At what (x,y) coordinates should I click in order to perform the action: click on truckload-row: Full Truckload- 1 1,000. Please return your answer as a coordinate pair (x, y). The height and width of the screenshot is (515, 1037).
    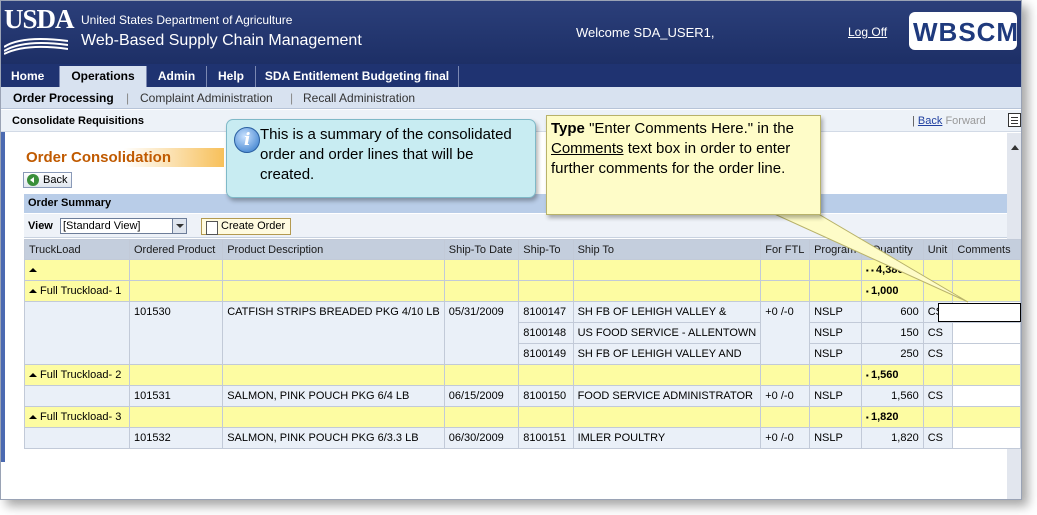
    Looking at the image, I should click on (522, 291).